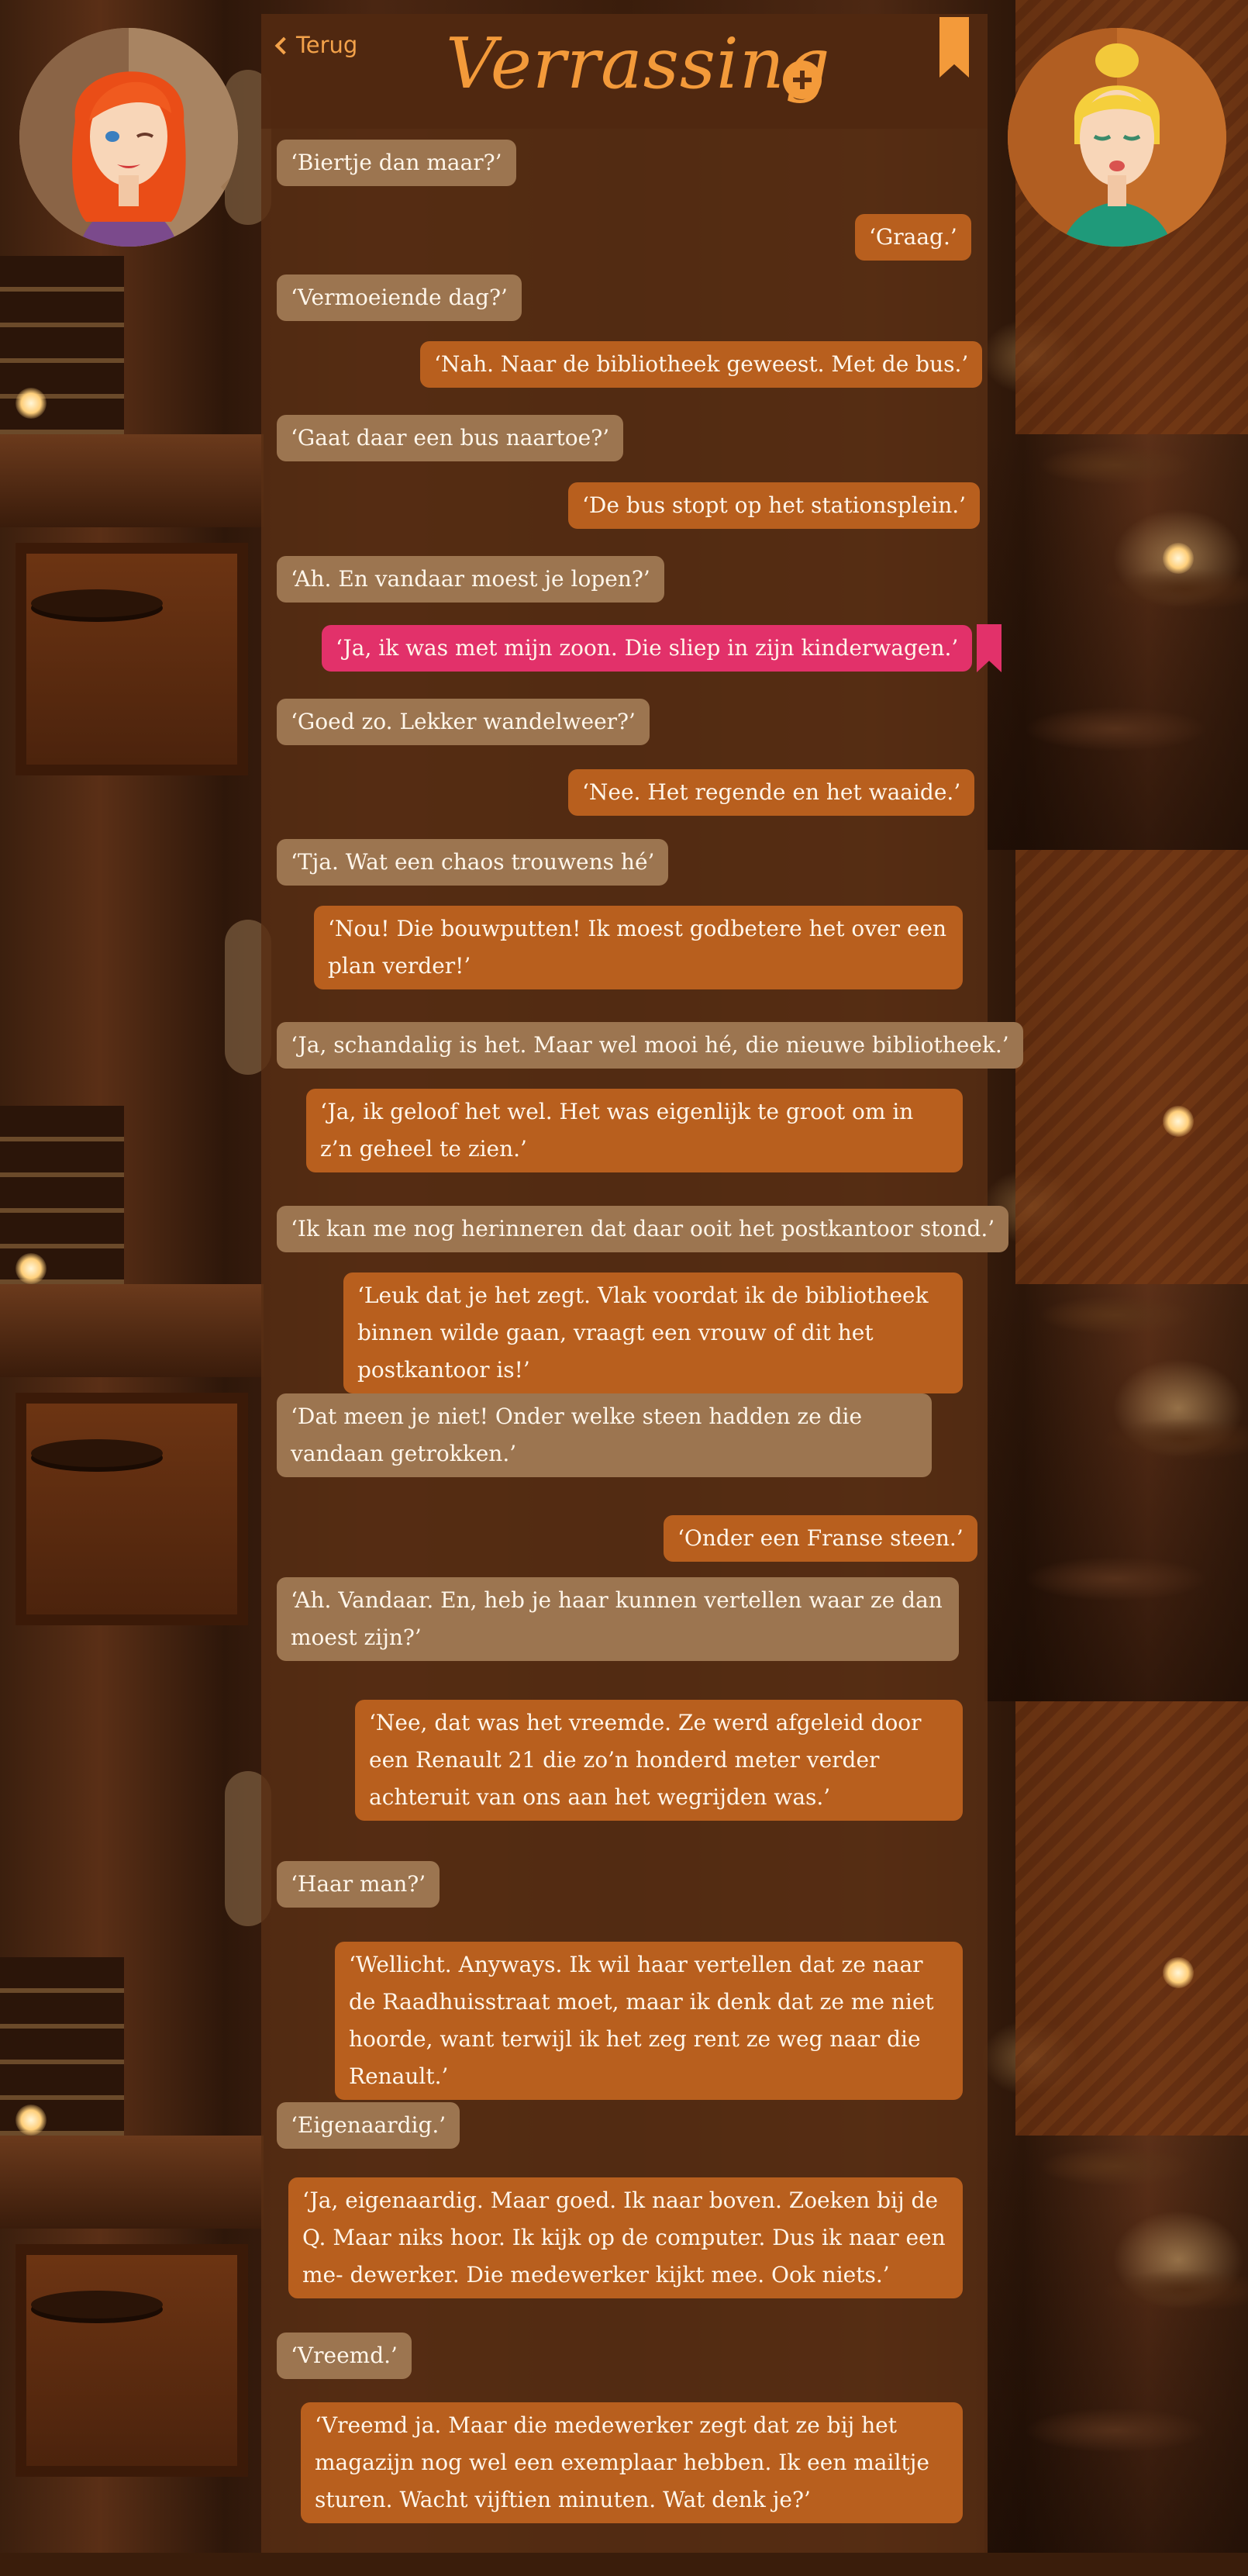  I want to click on message-them: ‘Gaat daar een bus naartoe?’, so click(451, 438).